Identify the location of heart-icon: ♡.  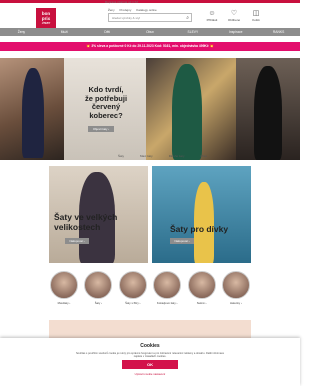
(234, 13).